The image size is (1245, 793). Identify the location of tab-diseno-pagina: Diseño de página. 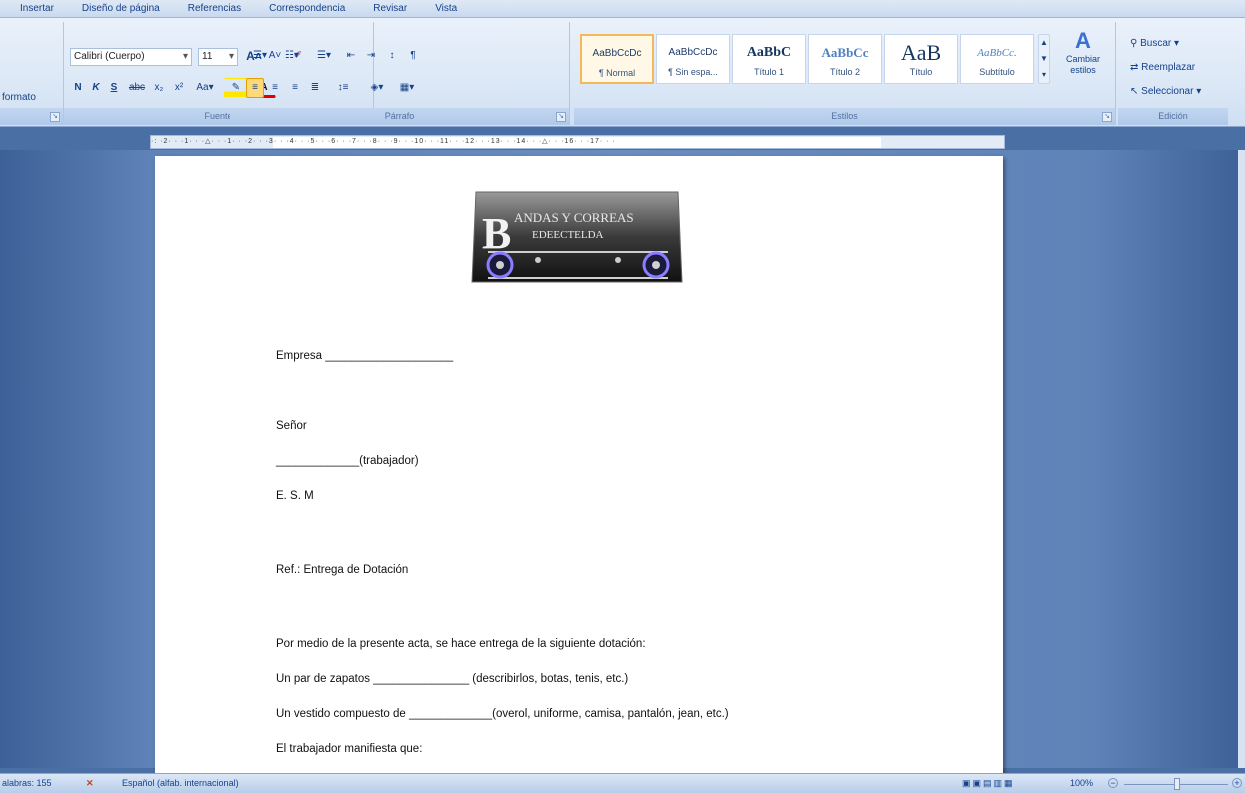
(121, 9).